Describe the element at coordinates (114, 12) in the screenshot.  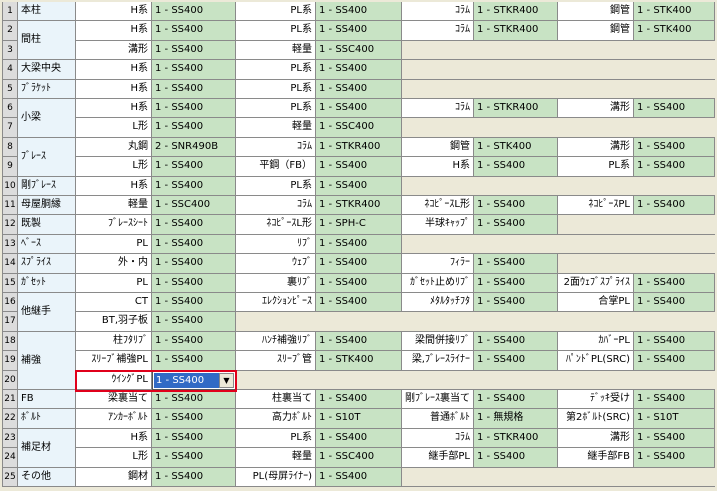
I see `material-label: H系` at that location.